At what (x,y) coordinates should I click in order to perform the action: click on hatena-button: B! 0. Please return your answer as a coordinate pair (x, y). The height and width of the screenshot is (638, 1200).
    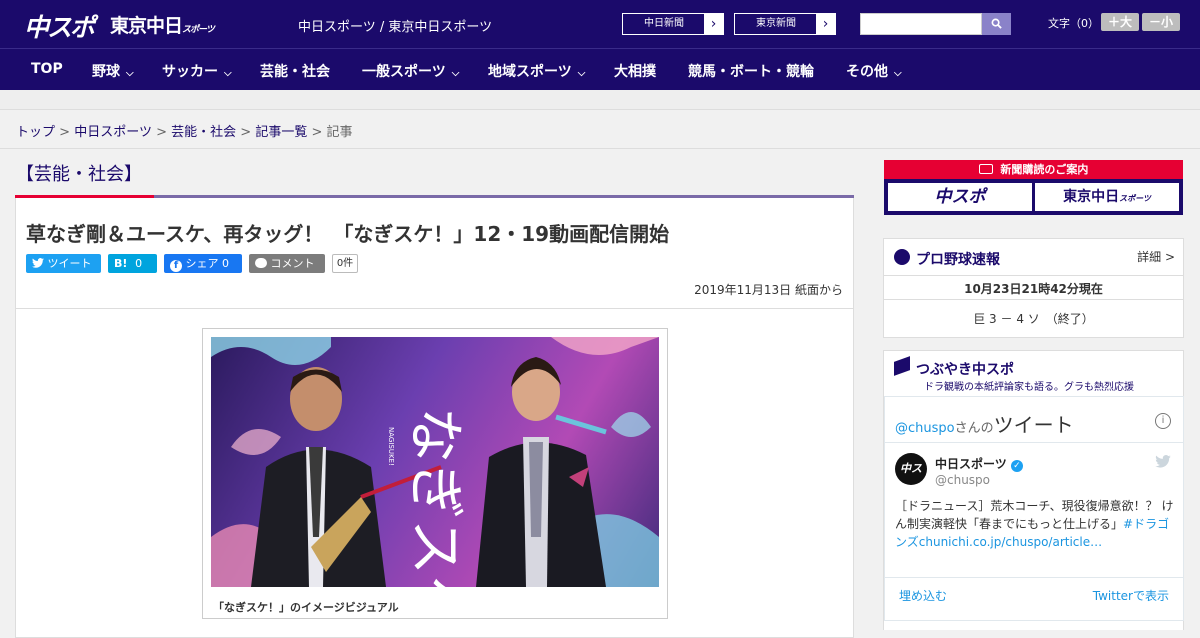
    Looking at the image, I should click on (132, 263).